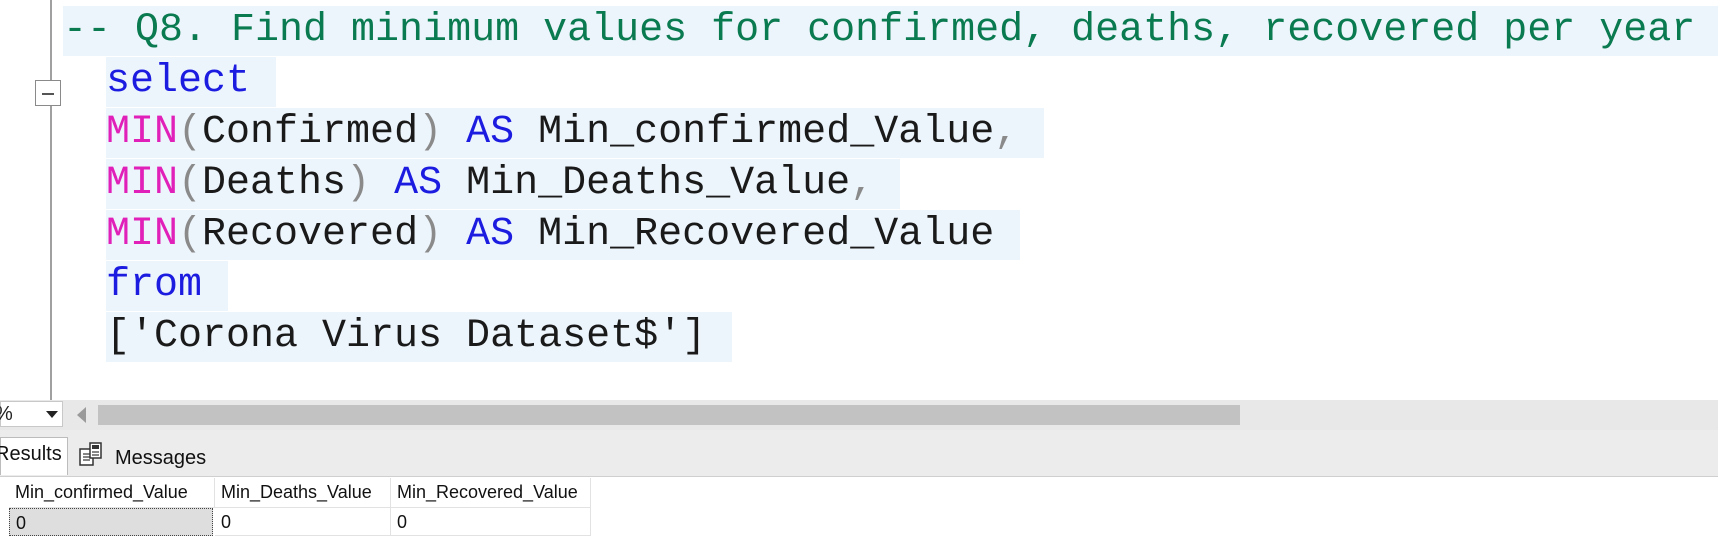  I want to click on messages-icon, so click(90, 454).